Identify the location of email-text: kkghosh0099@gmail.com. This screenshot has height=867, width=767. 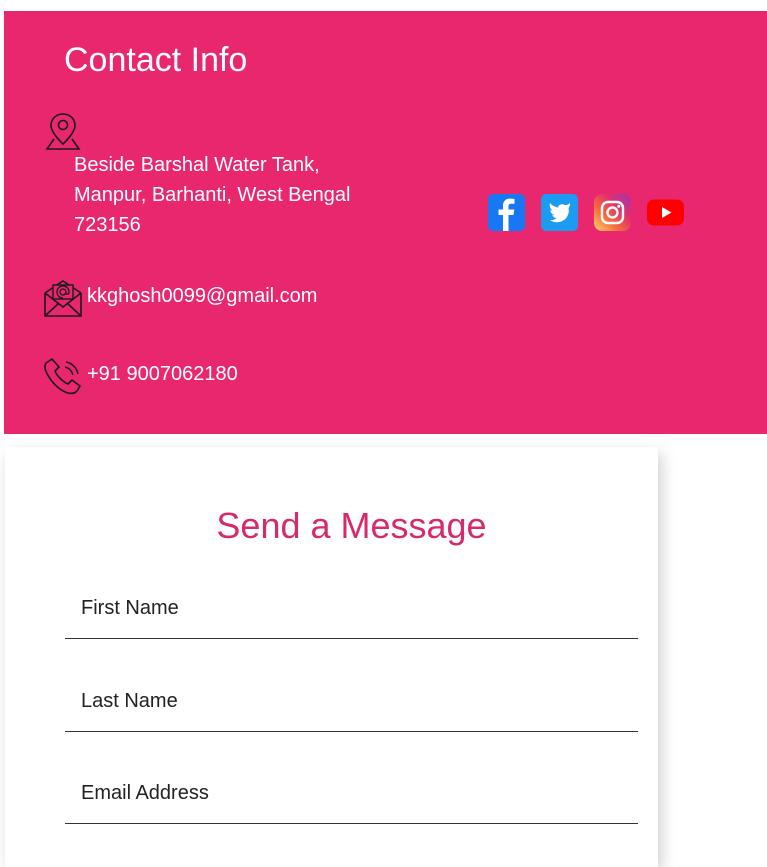
(202, 296).